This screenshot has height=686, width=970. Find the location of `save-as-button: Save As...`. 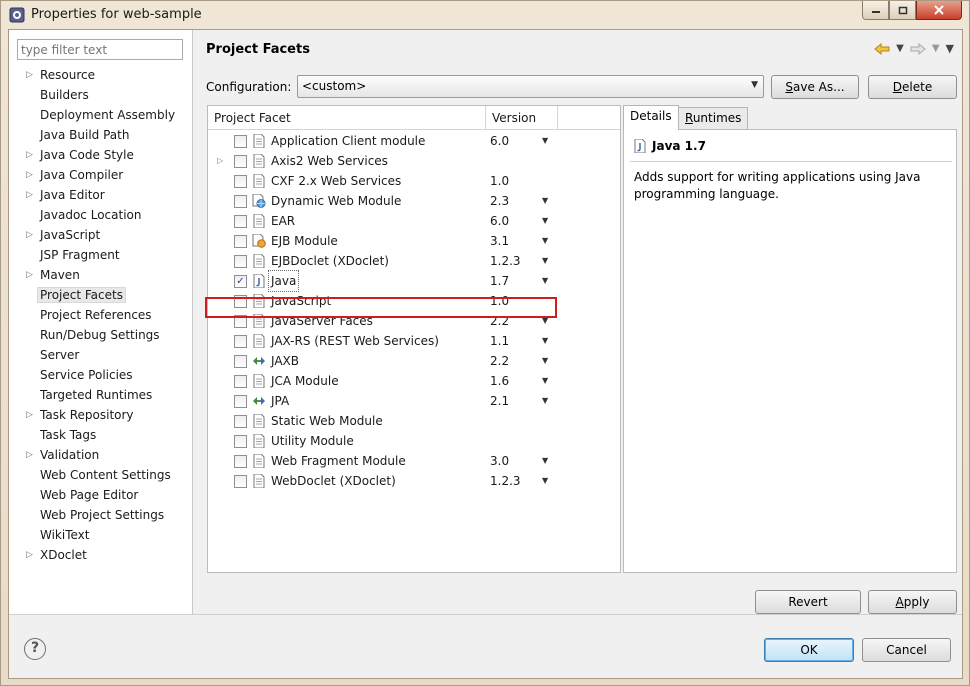

save-as-button: Save As... is located at coordinates (815, 87).